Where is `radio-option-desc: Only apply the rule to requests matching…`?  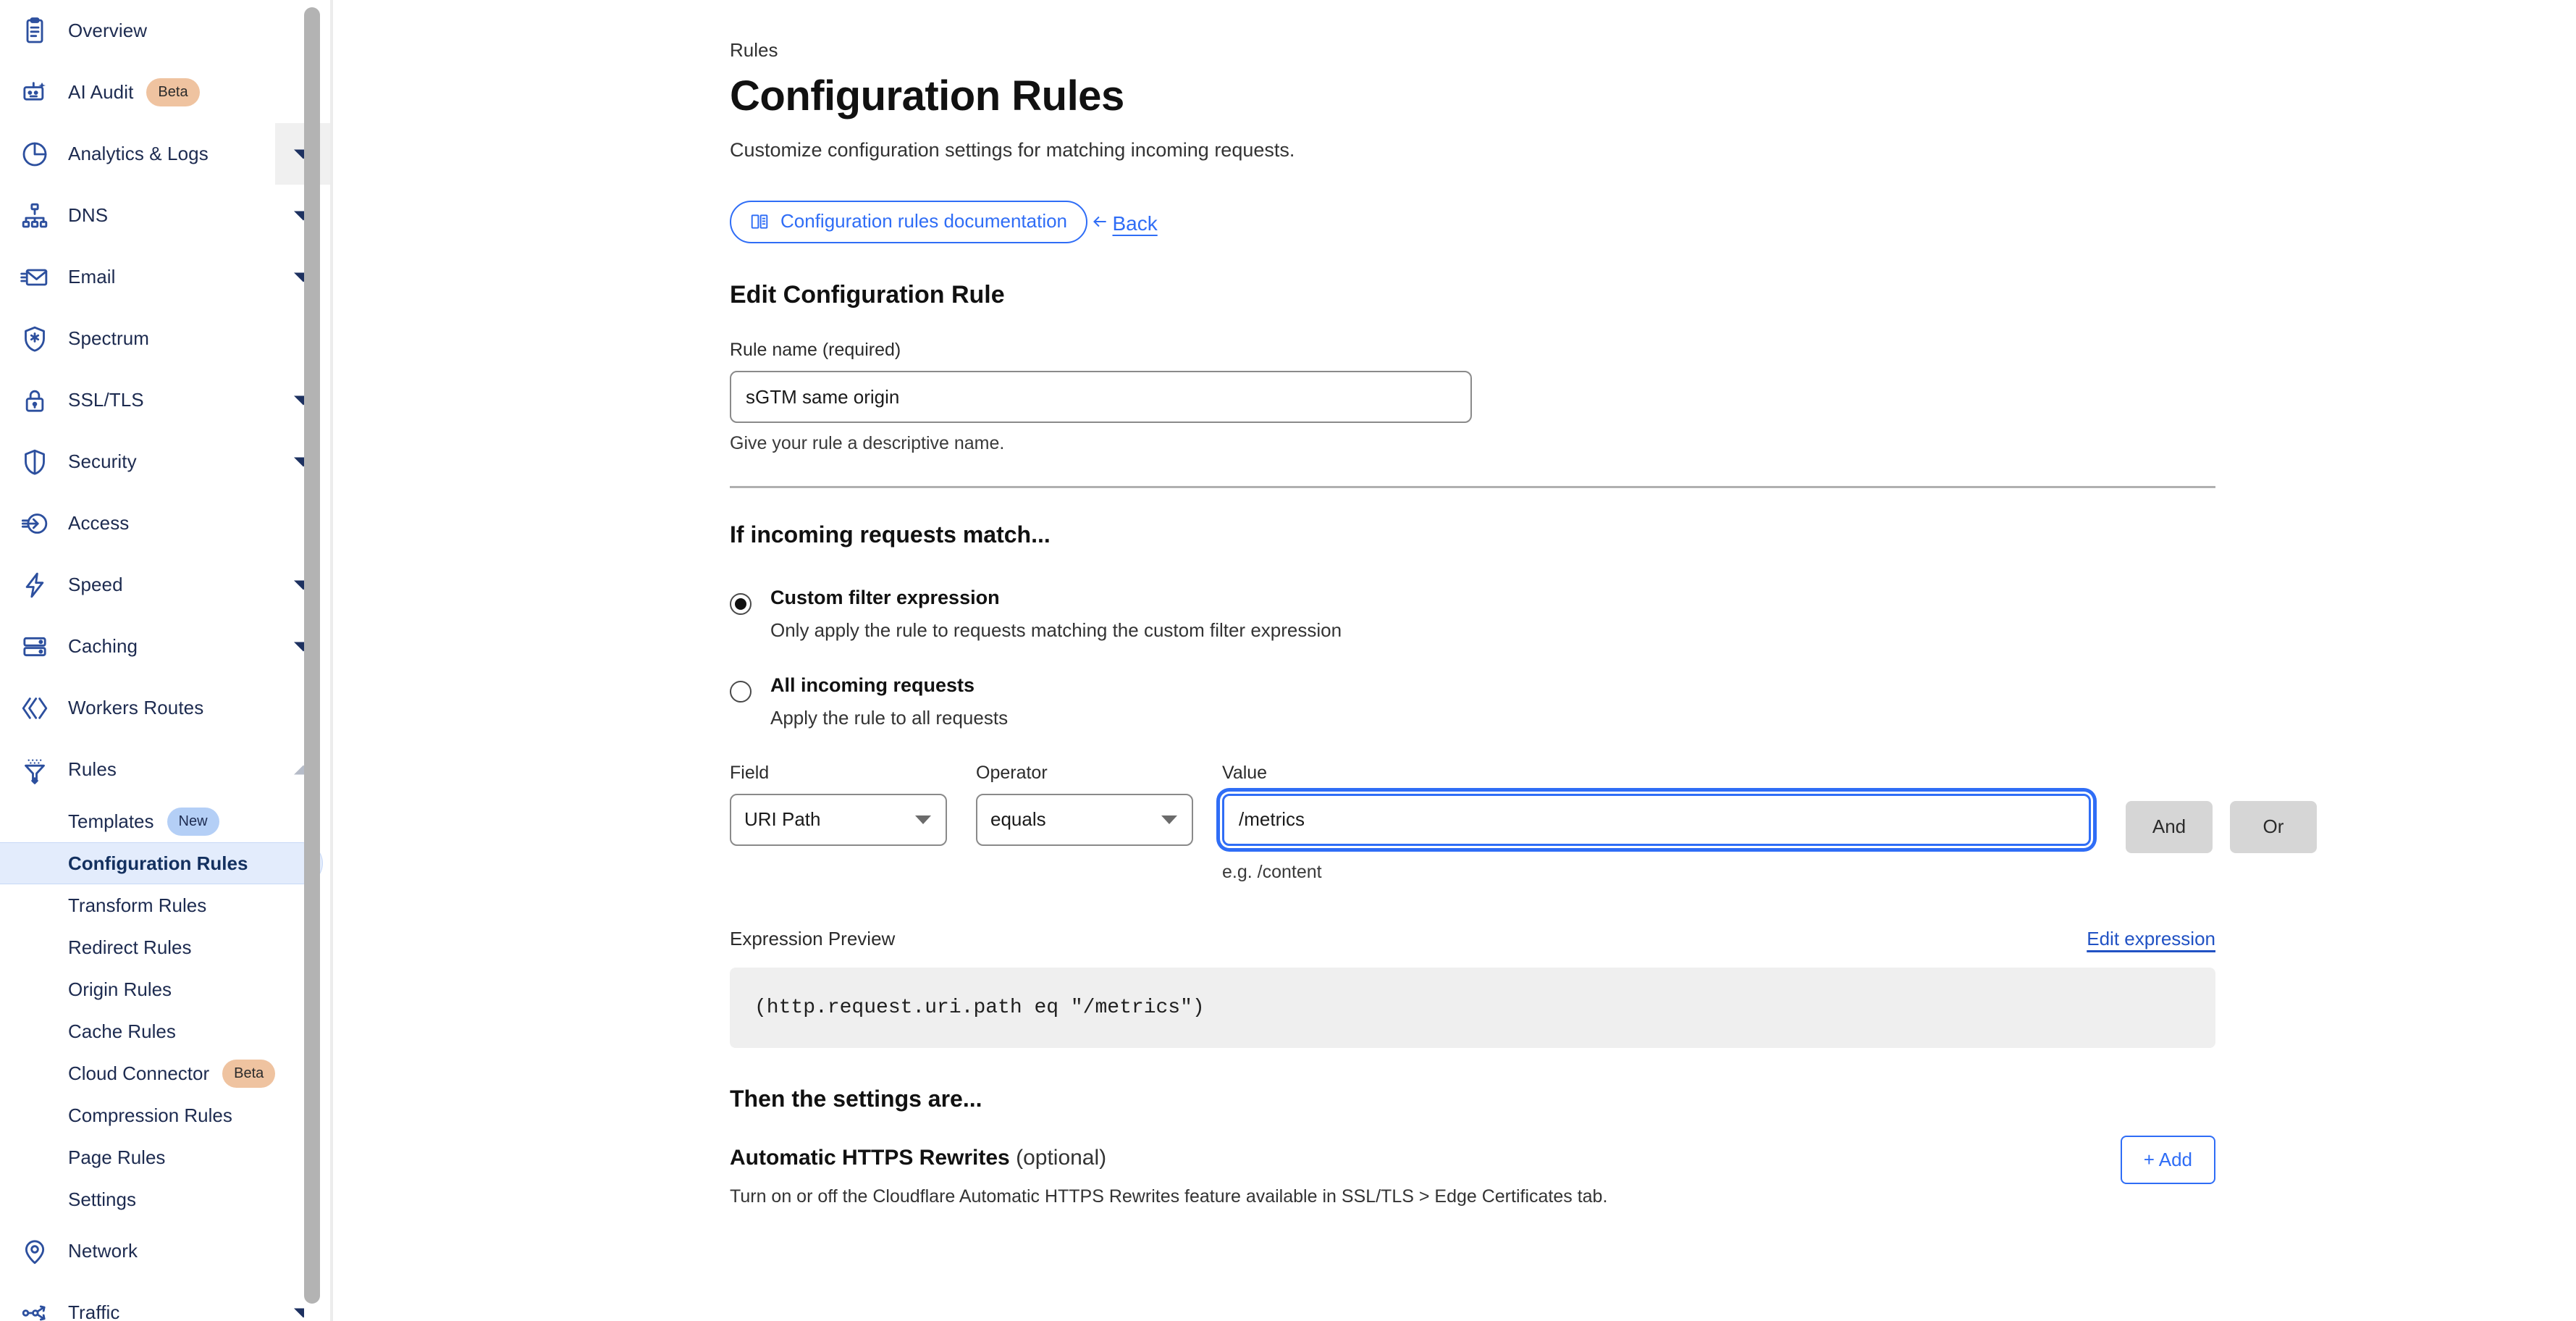 radio-option-desc: Only apply the rule to requests matching… is located at coordinates (1056, 631).